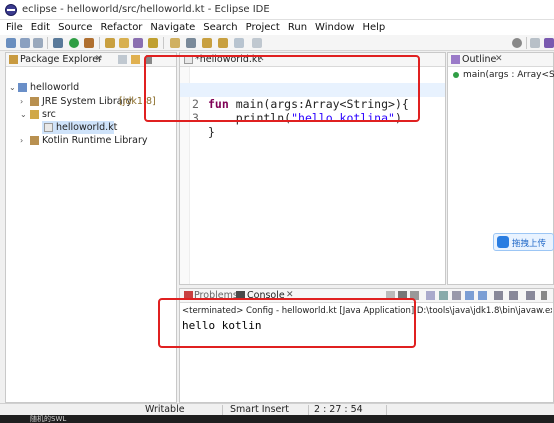 This screenshot has width=554, height=423. What do you see at coordinates (498, 295) in the screenshot?
I see `pin-console-icon` at bounding box center [498, 295].